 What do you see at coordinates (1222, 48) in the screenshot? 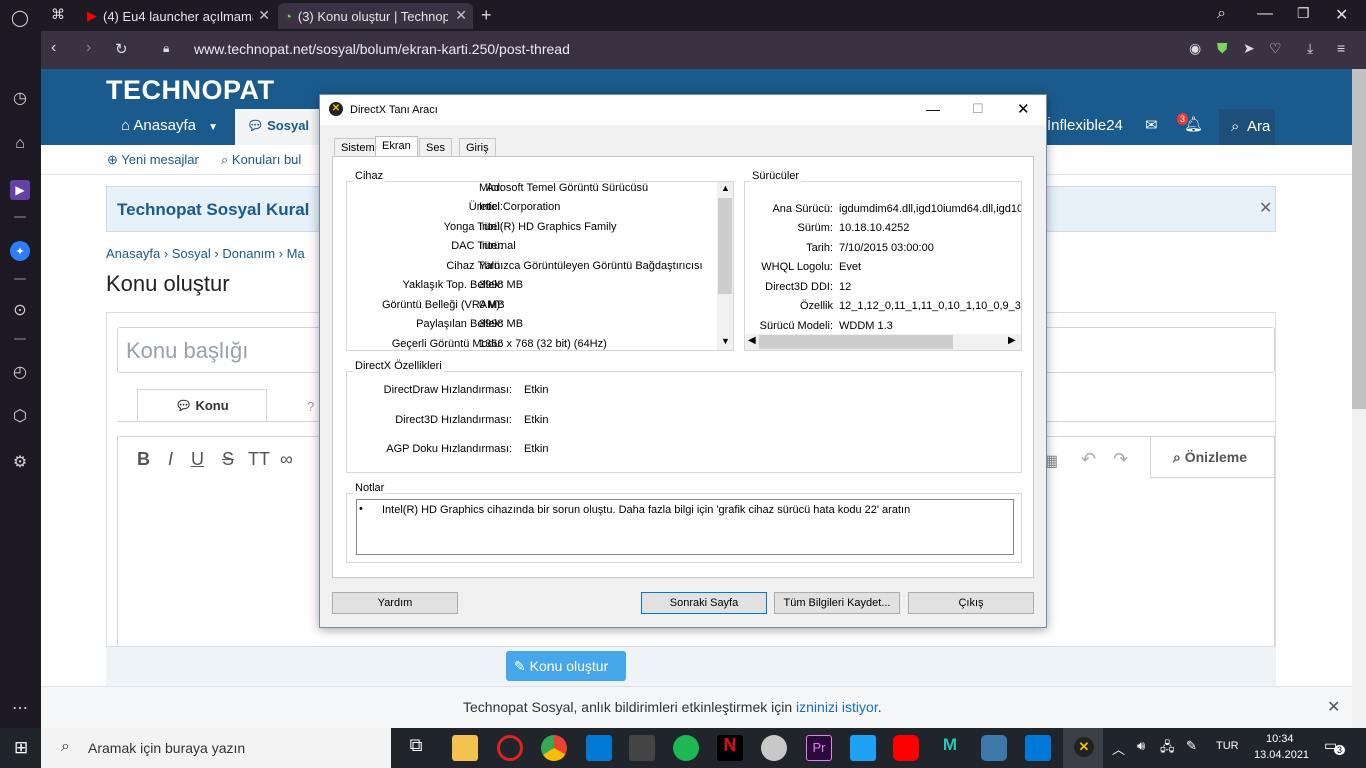
I see `shield-icon: ⛊` at bounding box center [1222, 48].